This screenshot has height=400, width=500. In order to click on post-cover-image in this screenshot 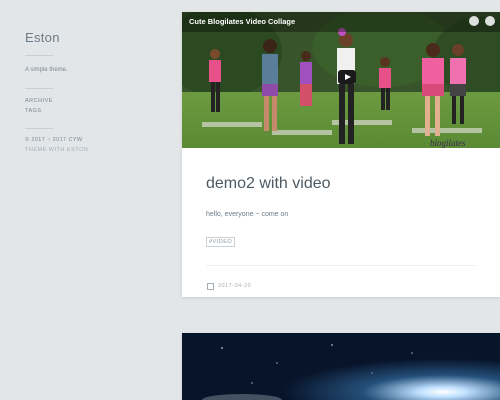, I will do `click(341, 366)`.